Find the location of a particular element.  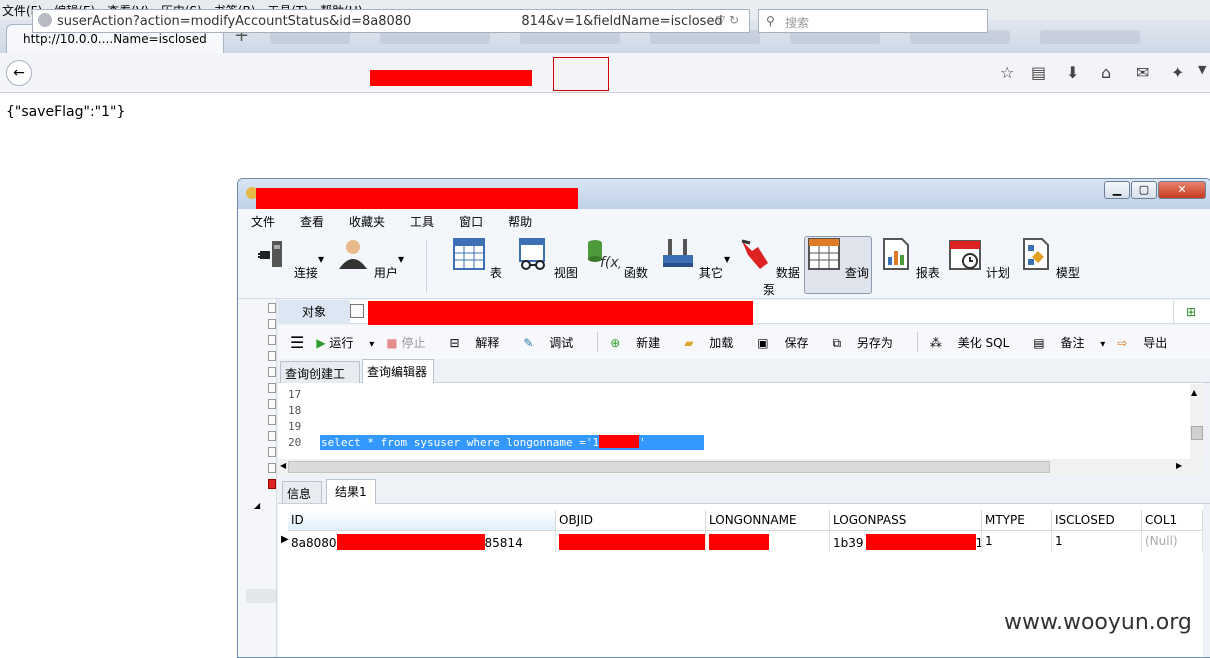

toolbar-function: f(x) 函数 is located at coordinates (617, 259).